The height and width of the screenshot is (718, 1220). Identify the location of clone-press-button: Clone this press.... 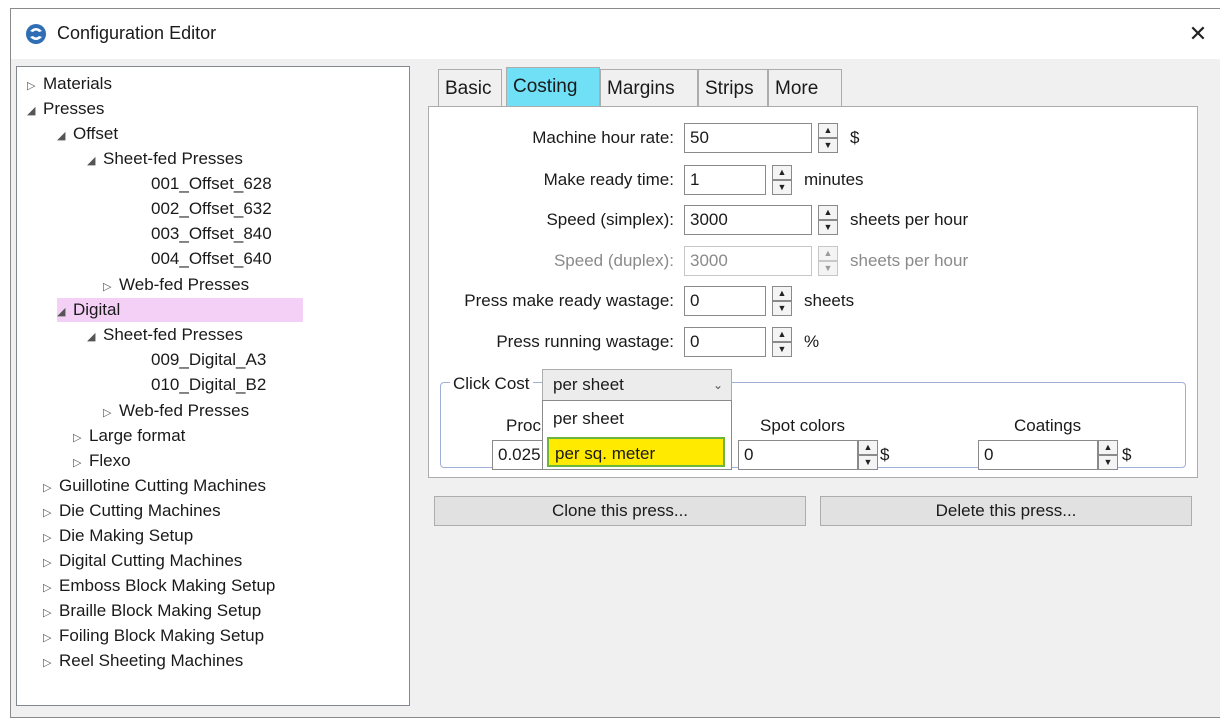
(620, 511).